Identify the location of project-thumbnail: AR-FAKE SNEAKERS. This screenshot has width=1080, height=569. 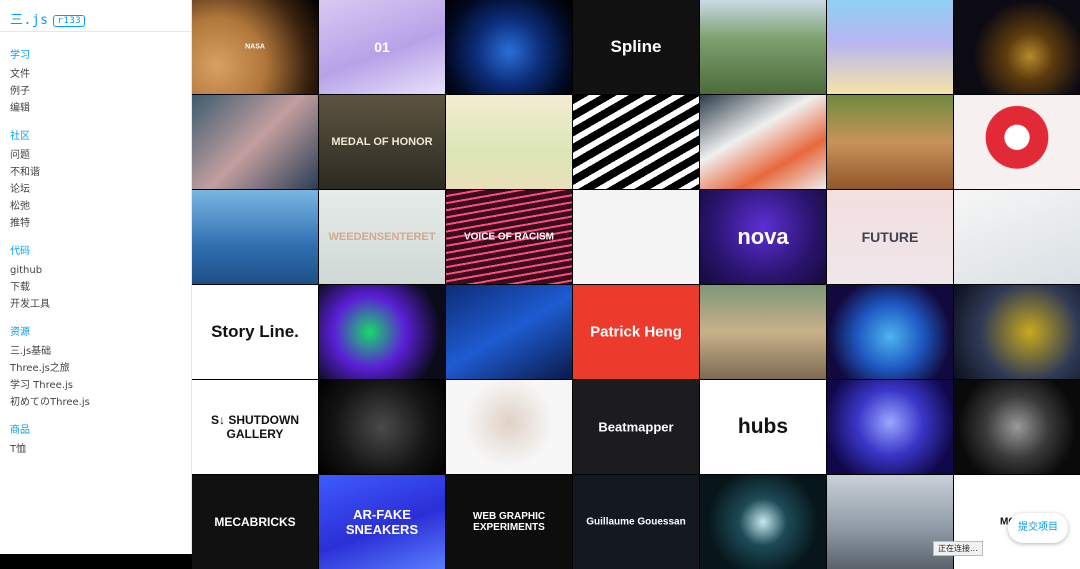
(382, 522).